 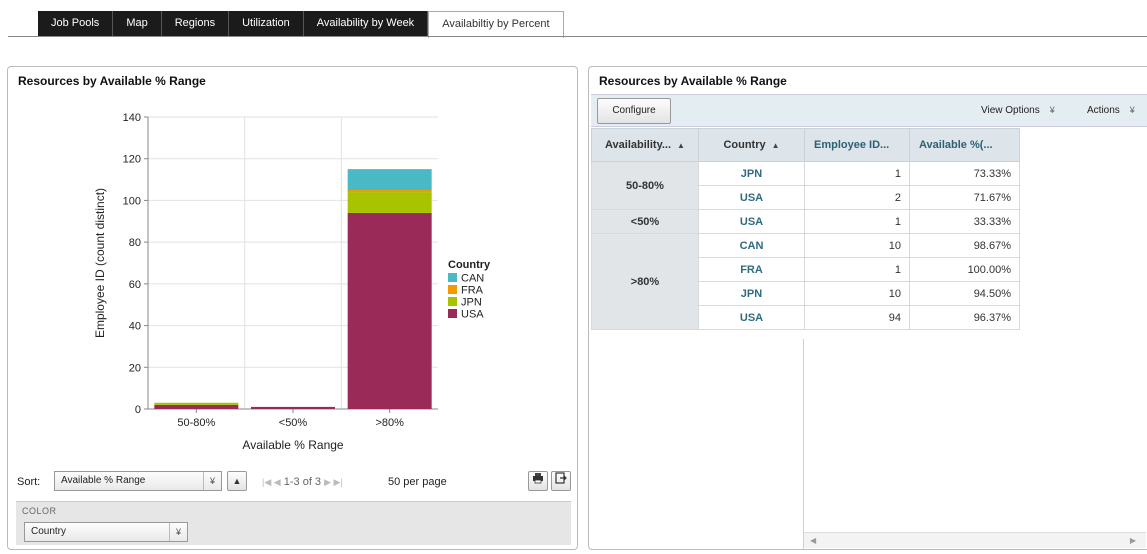 What do you see at coordinates (472, 279) in the screenshot?
I see `legend-label-can: CAN` at bounding box center [472, 279].